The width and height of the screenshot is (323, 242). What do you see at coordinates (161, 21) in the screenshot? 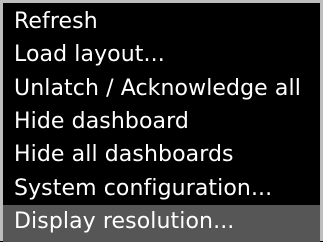
I see `menu-item-refresh: Refresh` at bounding box center [161, 21].